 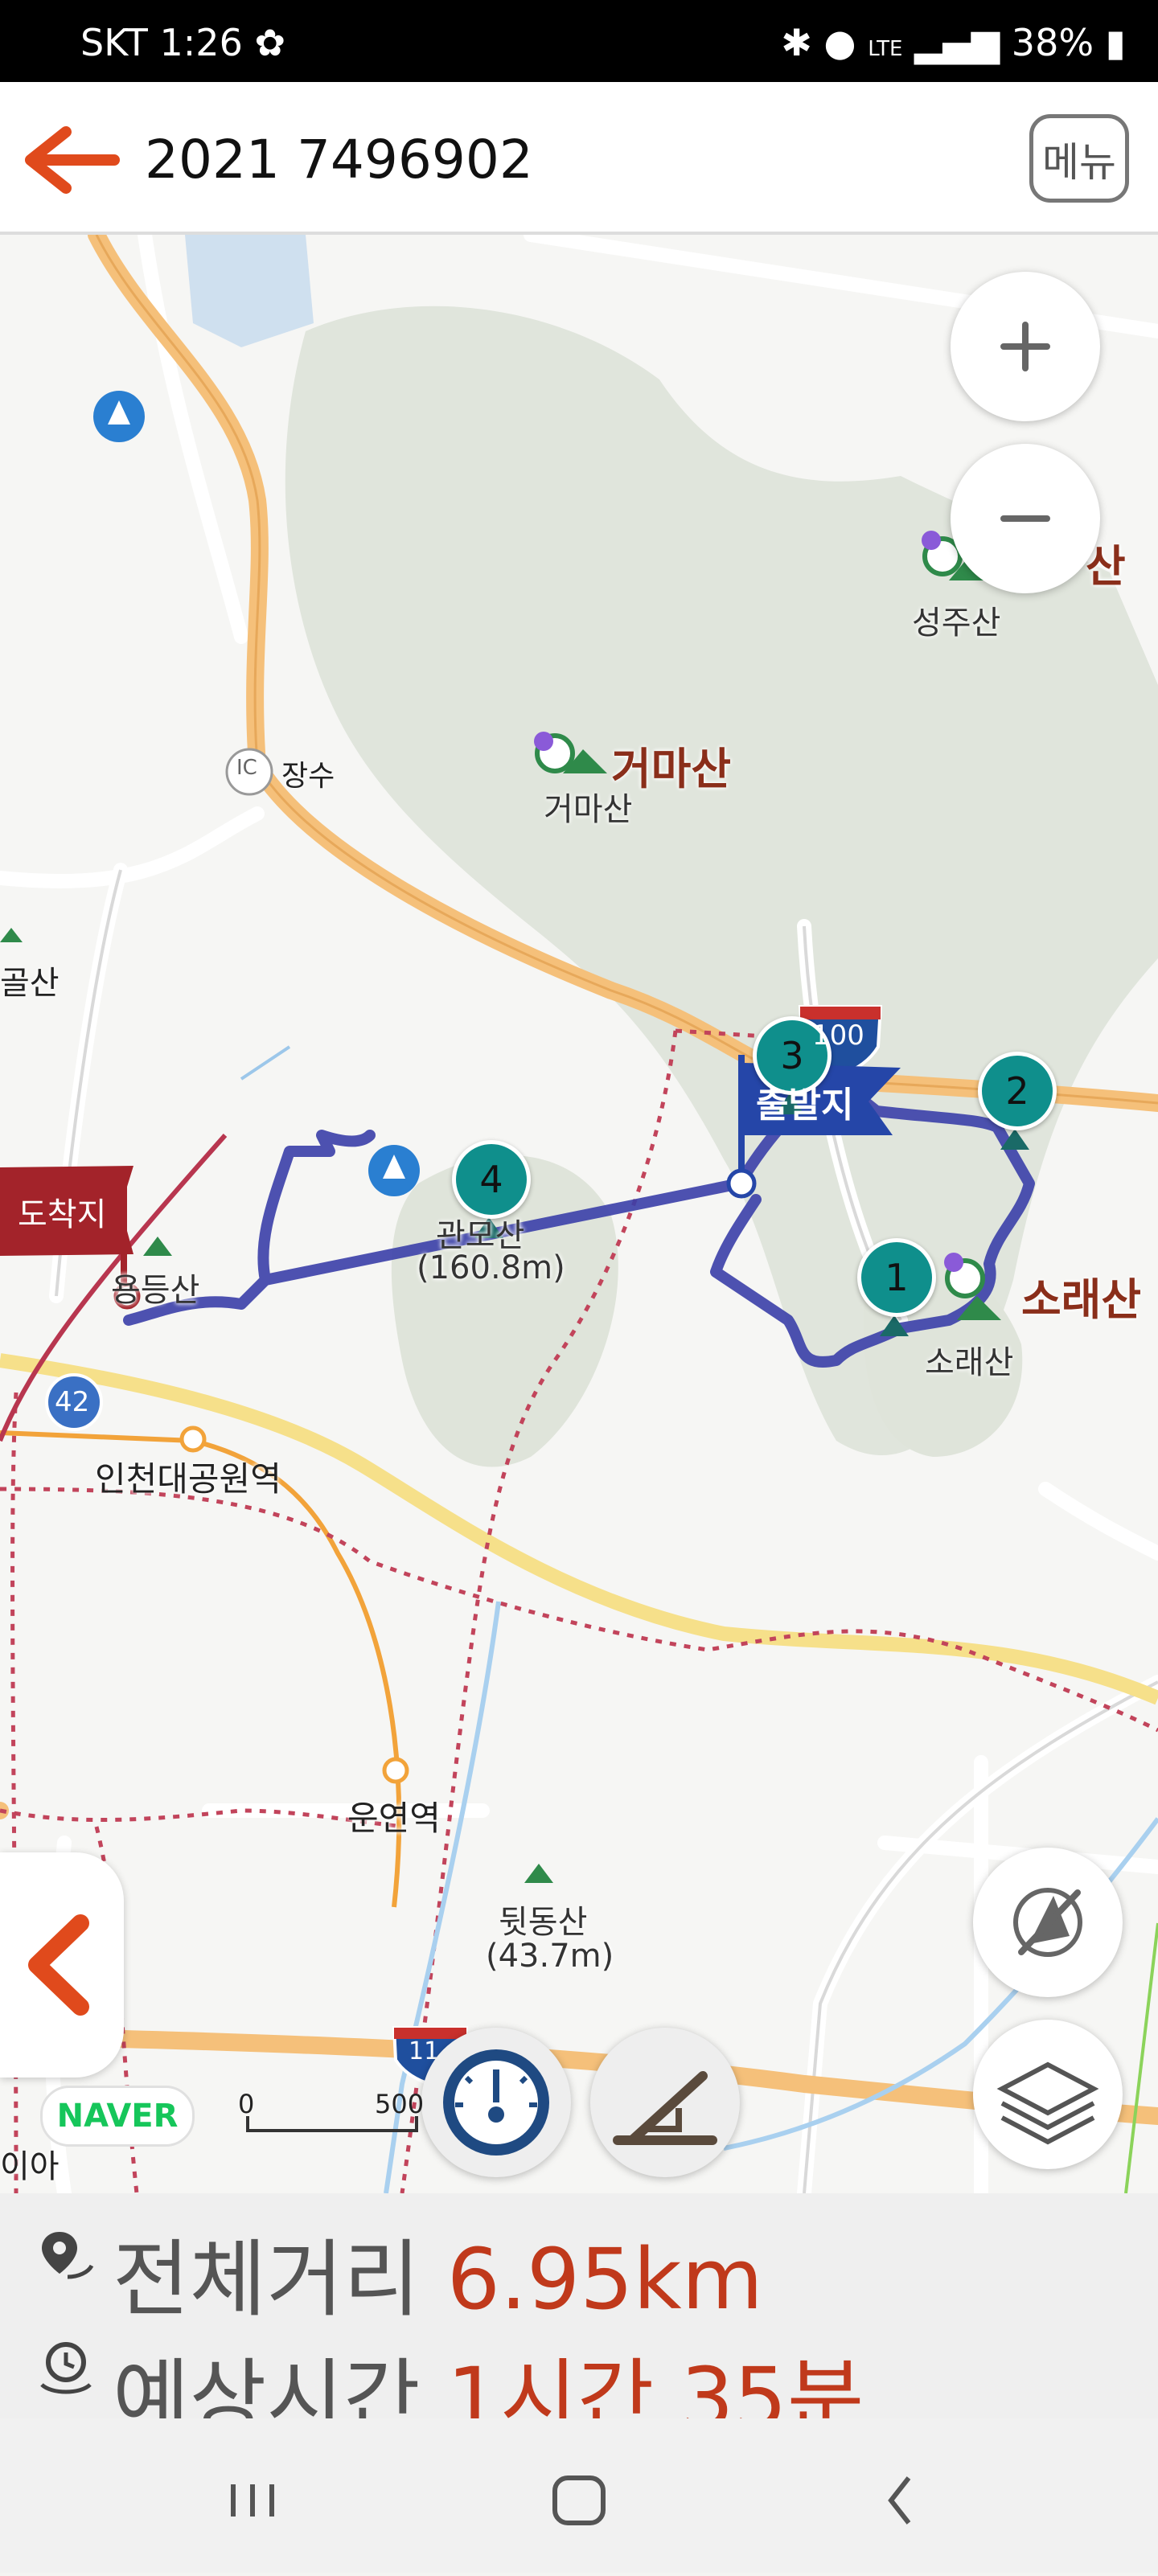 I want to click on naver-logo: NAVER, so click(x=118, y=2116).